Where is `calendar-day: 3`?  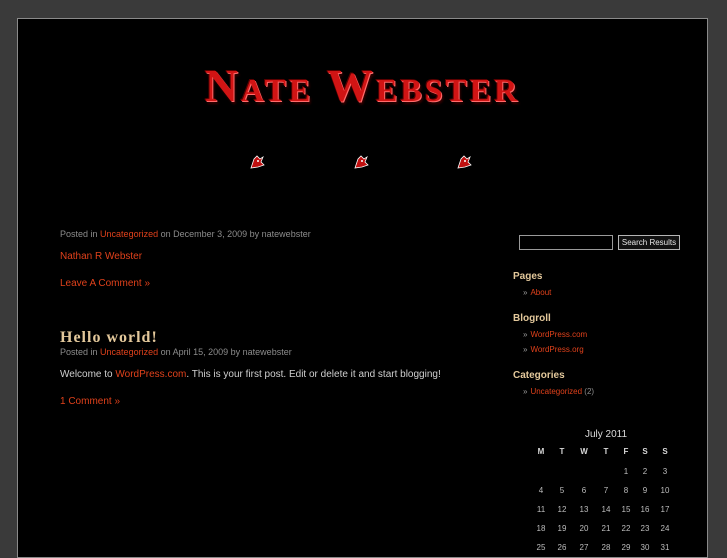 calendar-day: 3 is located at coordinates (665, 471).